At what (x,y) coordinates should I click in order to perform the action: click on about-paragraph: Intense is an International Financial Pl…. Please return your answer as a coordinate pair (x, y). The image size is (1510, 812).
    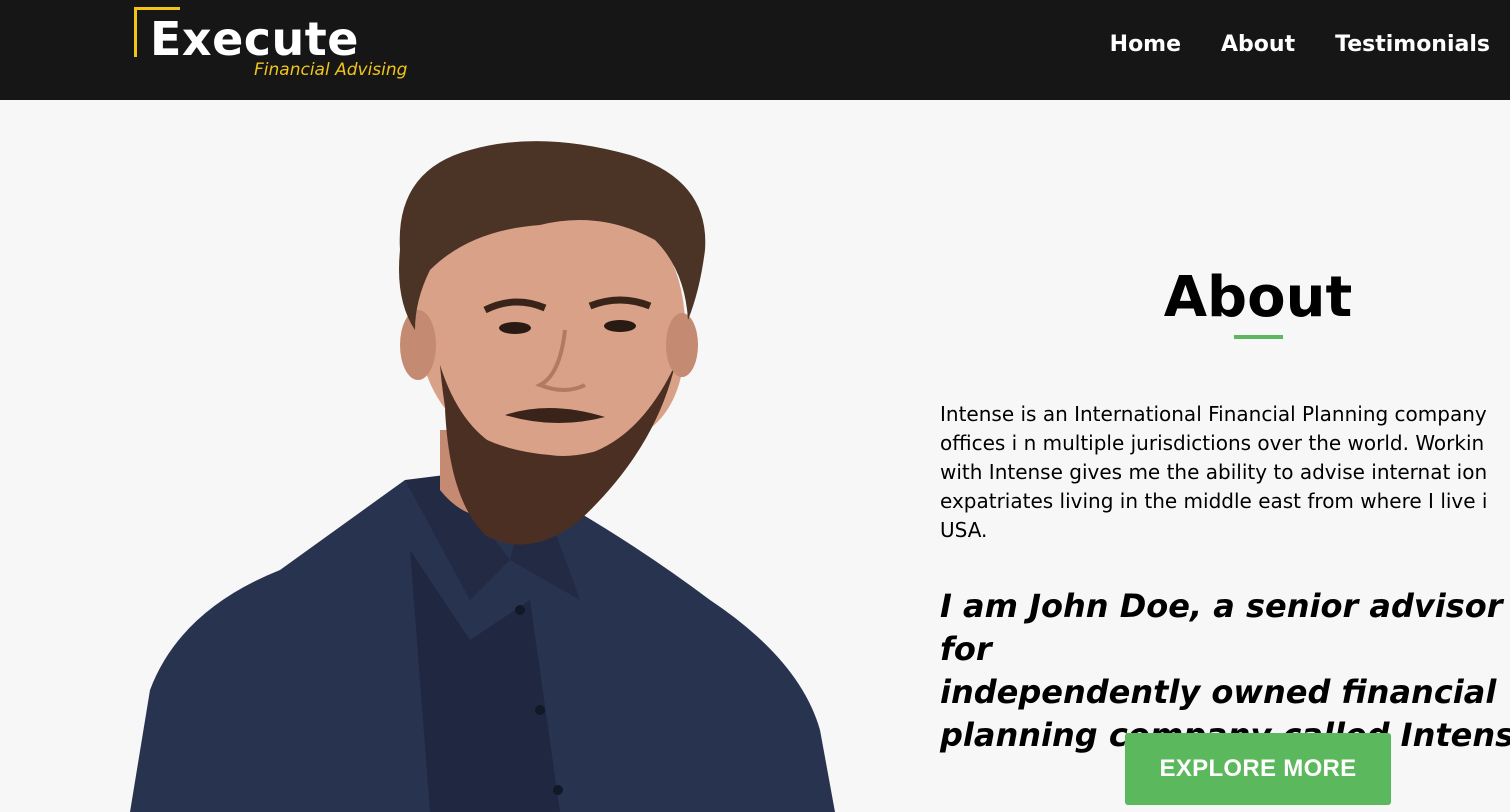
    Looking at the image, I should click on (1214, 472).